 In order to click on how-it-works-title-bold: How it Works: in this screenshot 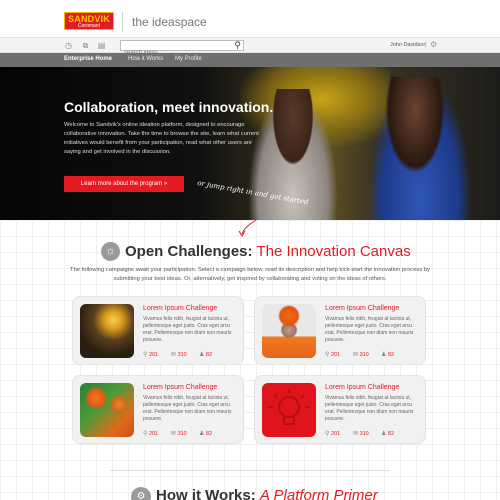, I will do `click(206, 493)`.